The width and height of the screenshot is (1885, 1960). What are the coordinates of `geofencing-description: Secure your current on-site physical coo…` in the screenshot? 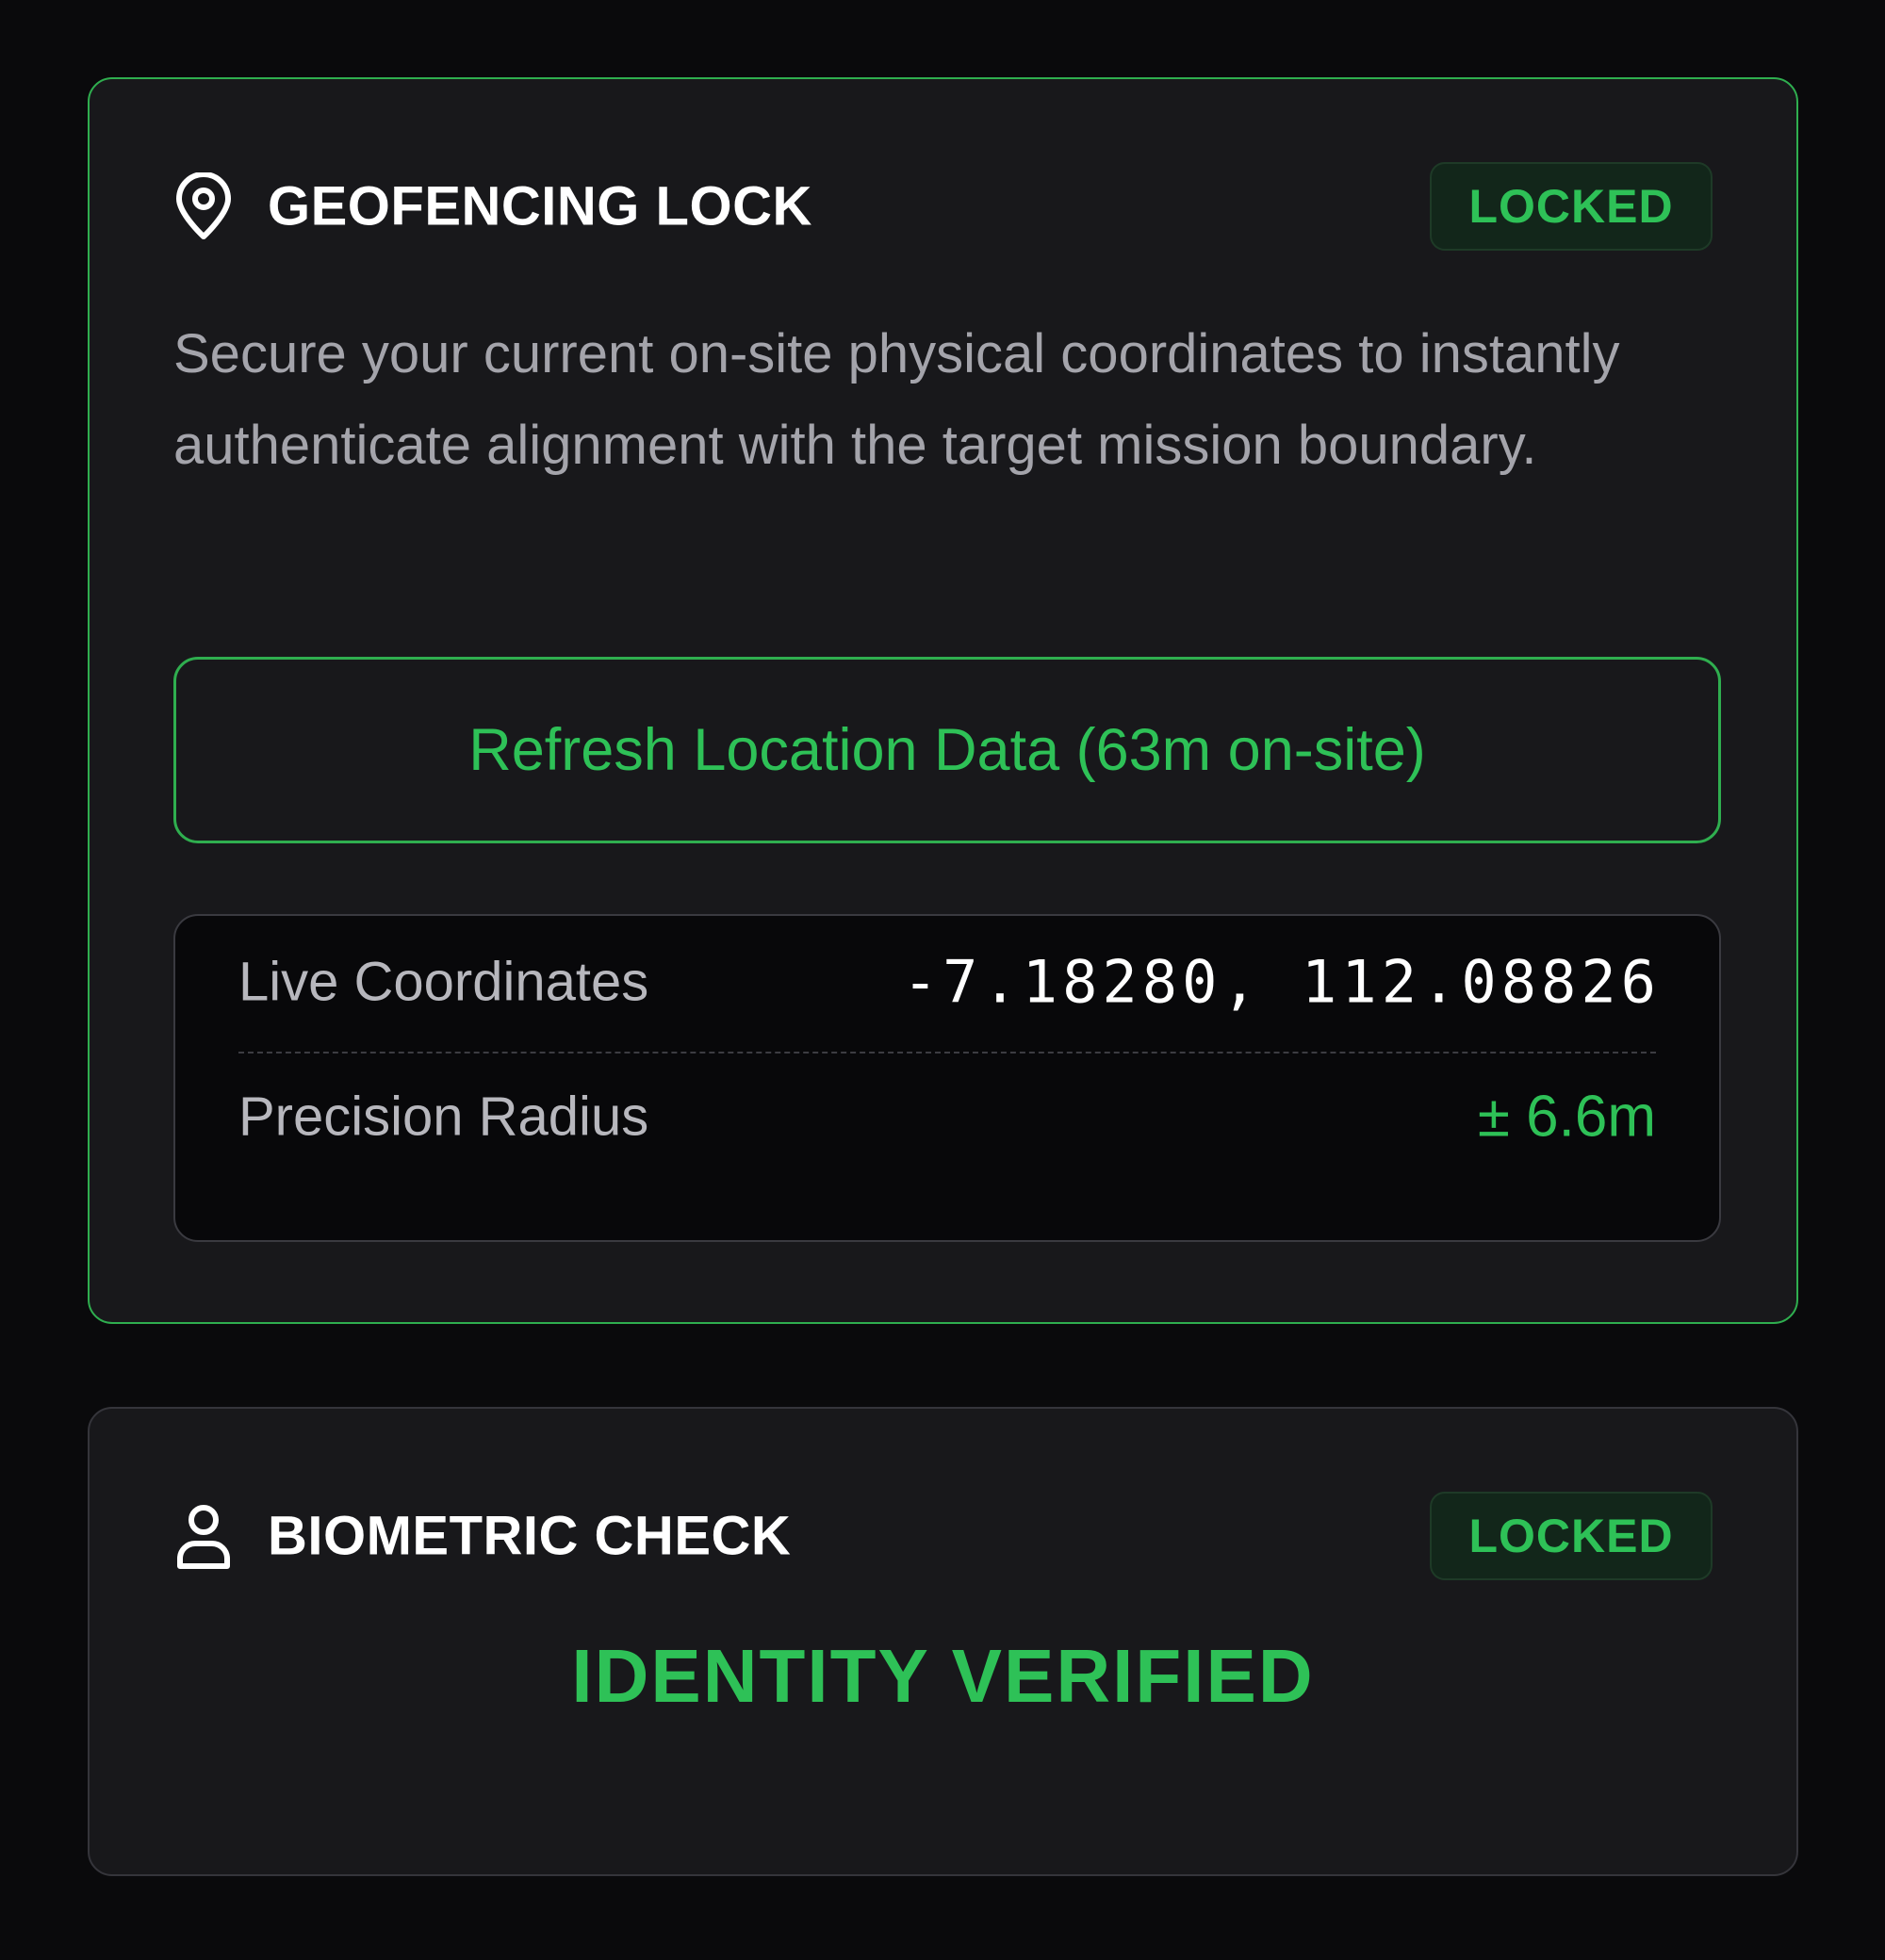 It's located at (896, 399).